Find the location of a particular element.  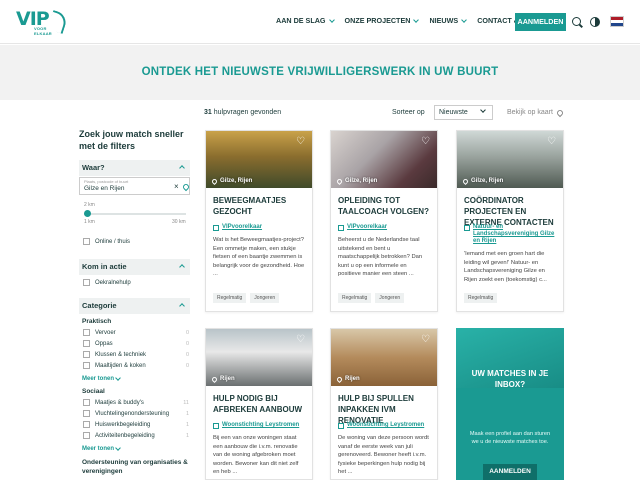

view-map-link: Bekijk op kaart is located at coordinates (536, 112).